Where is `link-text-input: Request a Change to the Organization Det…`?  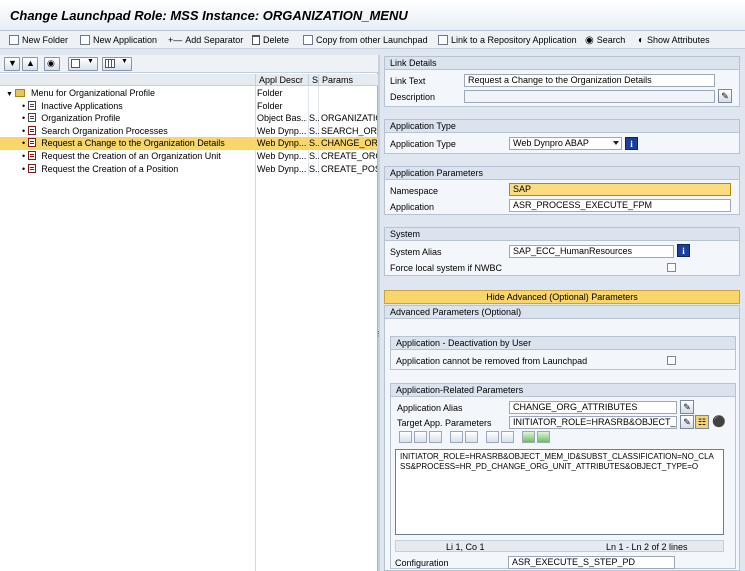
link-text-input: Request a Change to the Organization Det… is located at coordinates (589, 80).